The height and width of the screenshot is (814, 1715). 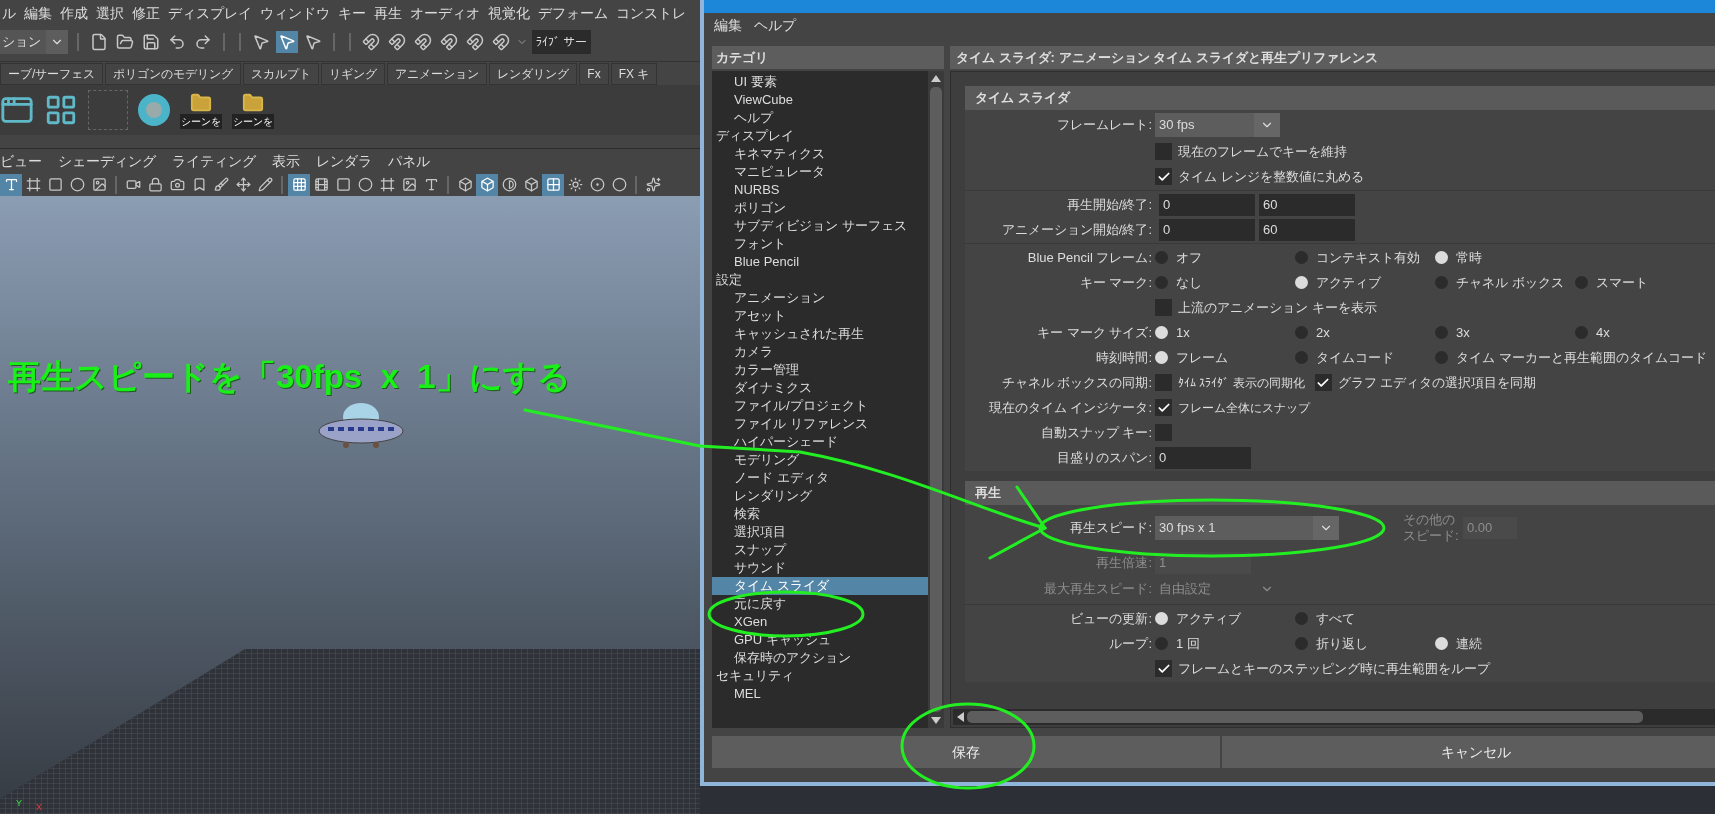 I want to click on category-item: UI 要素, so click(x=820, y=82).